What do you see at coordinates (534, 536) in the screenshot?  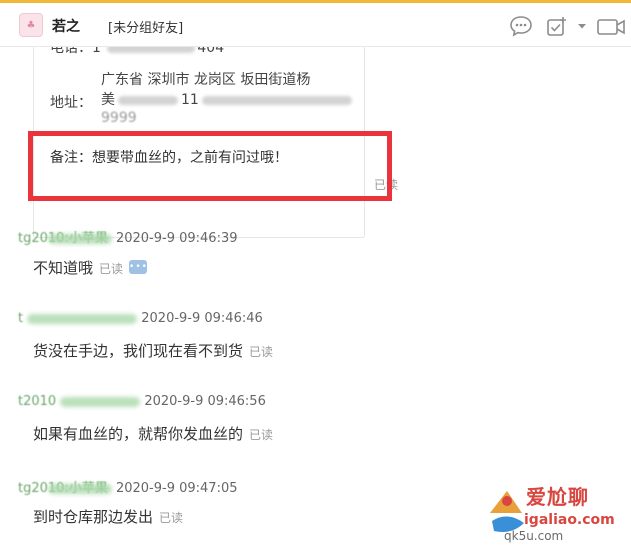 I see `watermark-bottom-text: qk5u.com` at bounding box center [534, 536].